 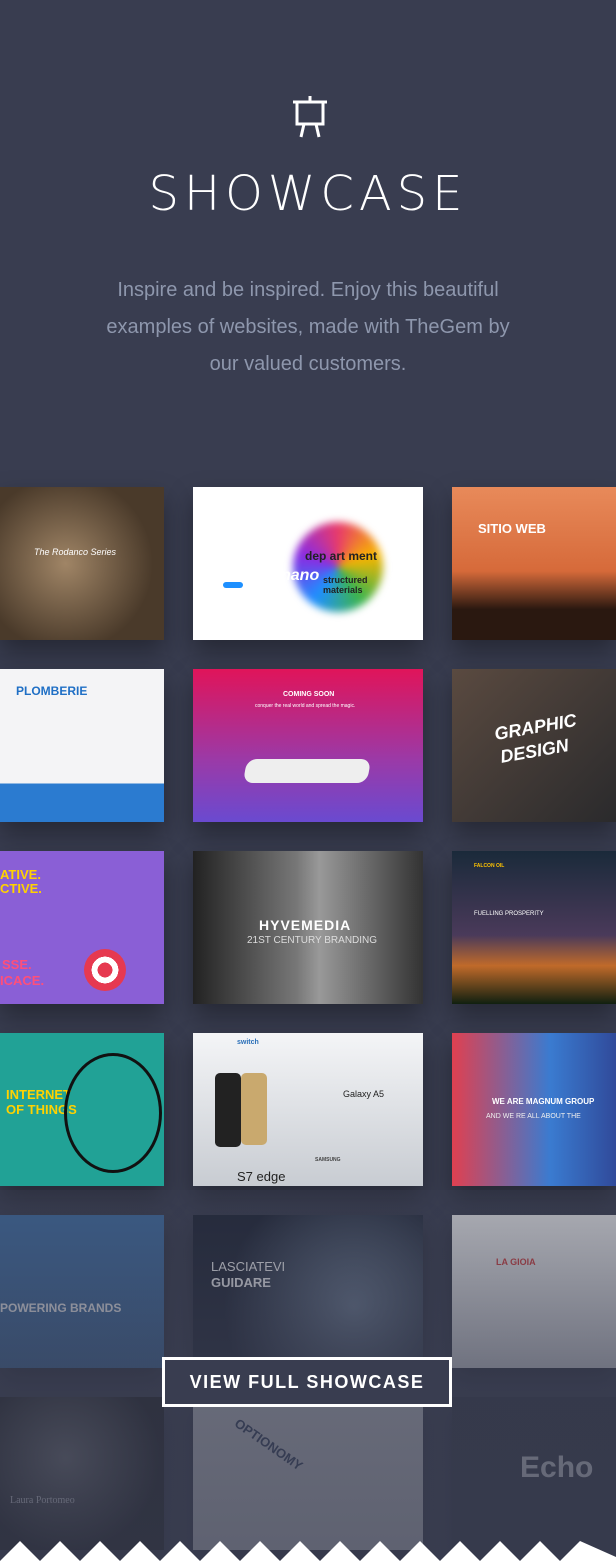 What do you see at coordinates (489, 866) in the screenshot?
I see `thumb-text: FALCON OIL` at bounding box center [489, 866].